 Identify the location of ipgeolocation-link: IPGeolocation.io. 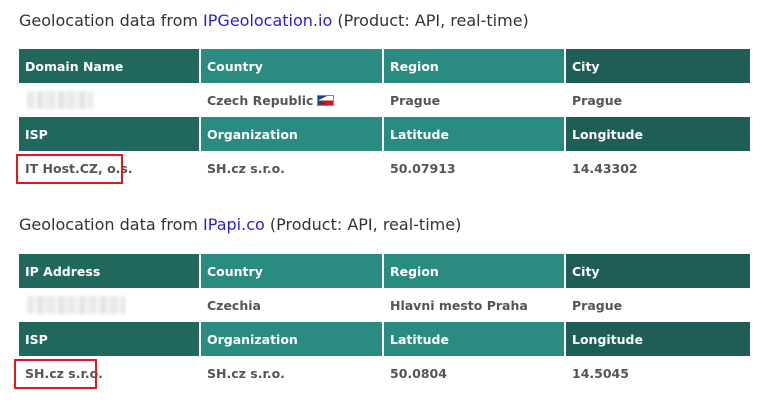
(267, 20).